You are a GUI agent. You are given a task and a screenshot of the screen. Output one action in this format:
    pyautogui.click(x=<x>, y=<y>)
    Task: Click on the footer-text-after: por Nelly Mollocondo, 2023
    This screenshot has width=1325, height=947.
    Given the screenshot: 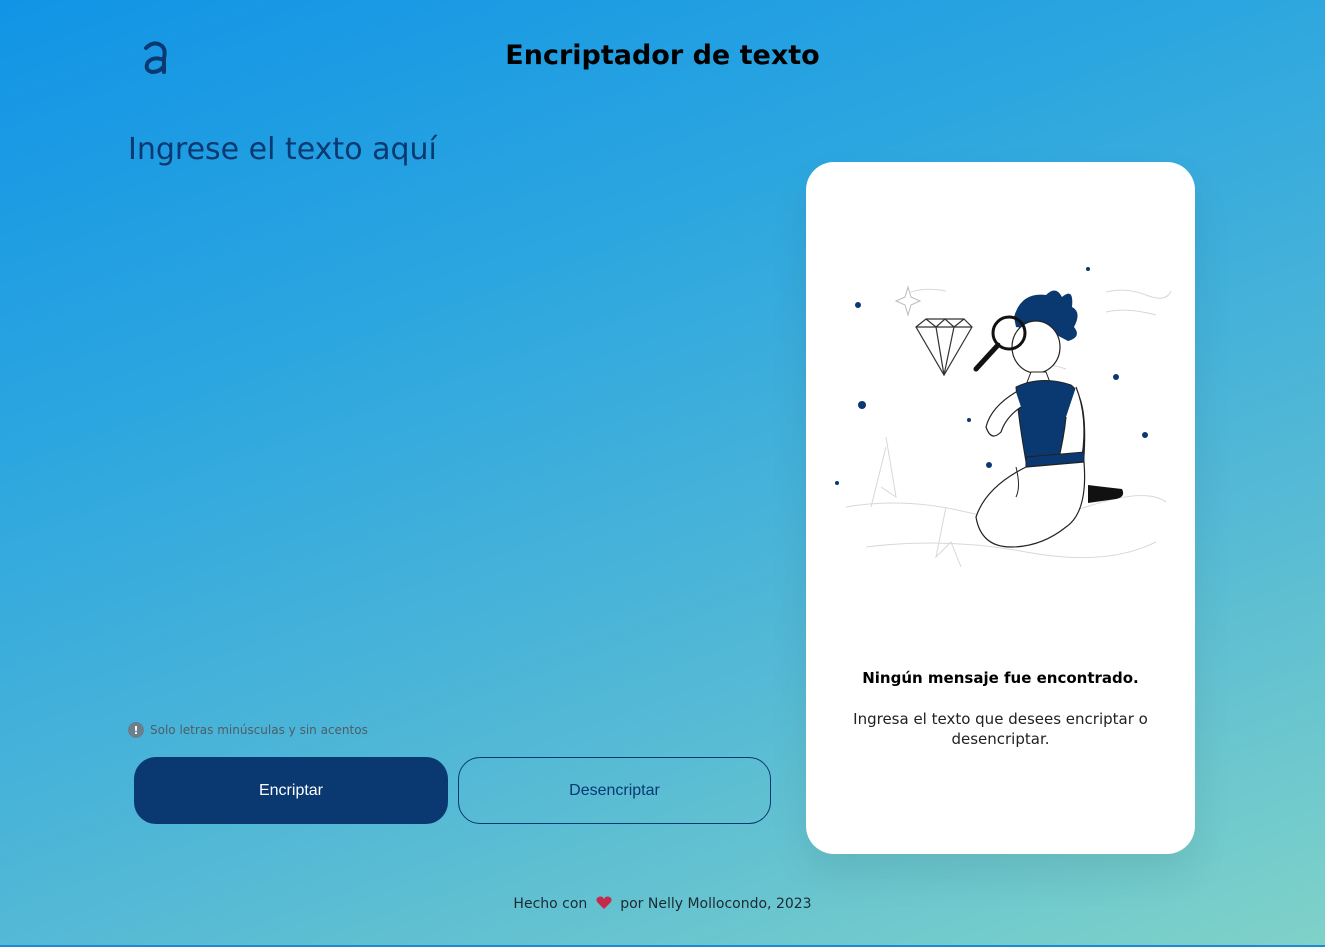 What is the action you would take?
    pyautogui.click(x=716, y=904)
    